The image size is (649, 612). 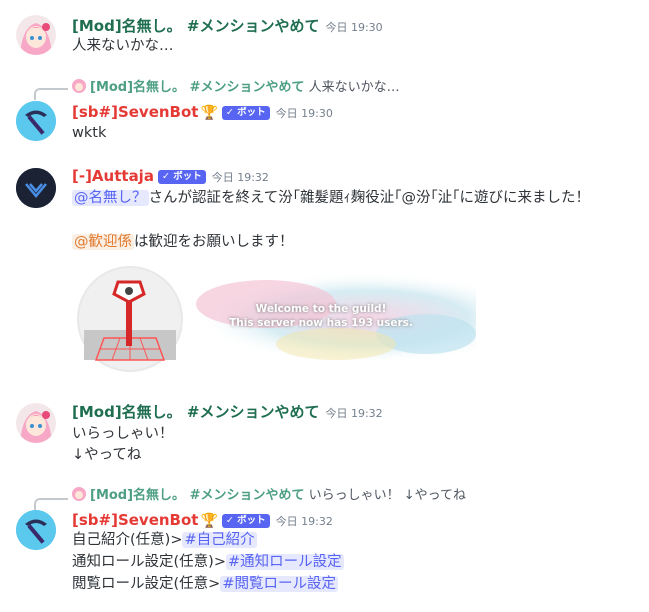 I want to click on message-text: は歓迎をお願いします！, so click(x=214, y=242).